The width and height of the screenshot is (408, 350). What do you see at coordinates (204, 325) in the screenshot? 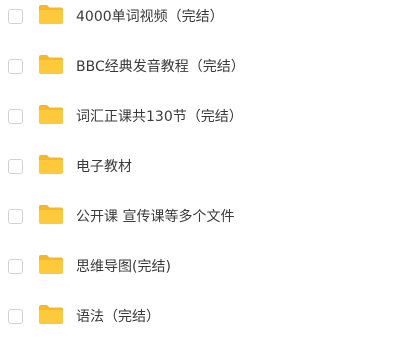
I see `file-row: 语法（完结）` at bounding box center [204, 325].